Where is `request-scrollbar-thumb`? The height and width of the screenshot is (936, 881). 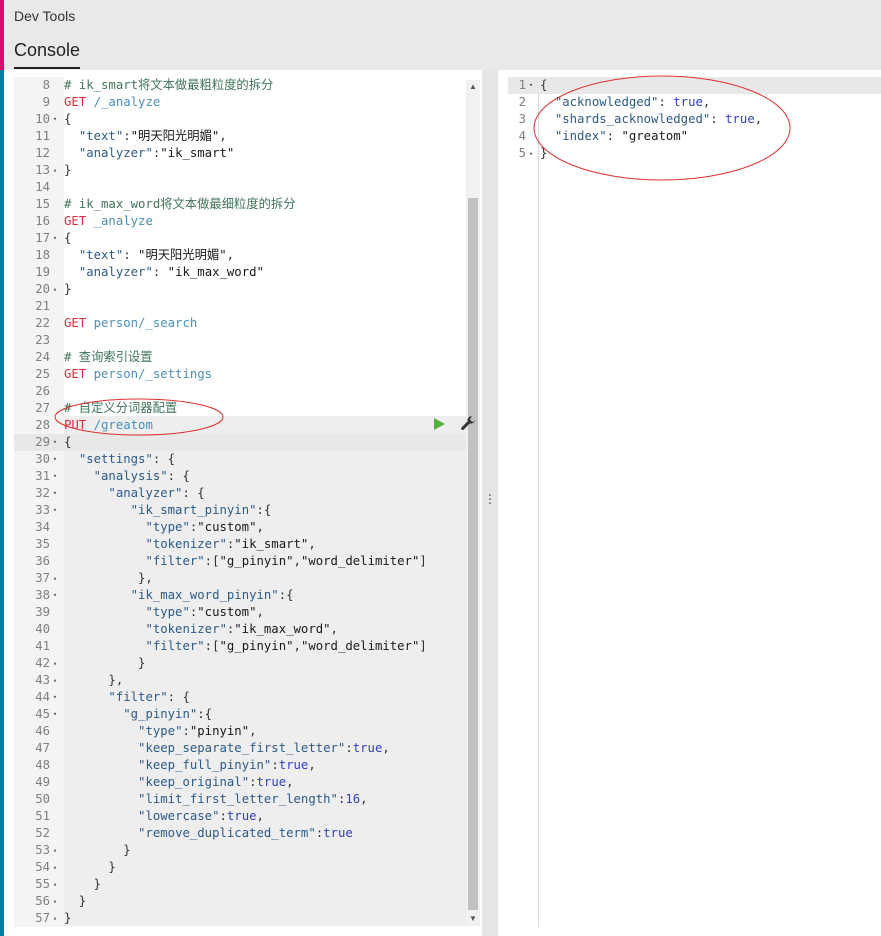
request-scrollbar-thumb is located at coordinates (473, 554).